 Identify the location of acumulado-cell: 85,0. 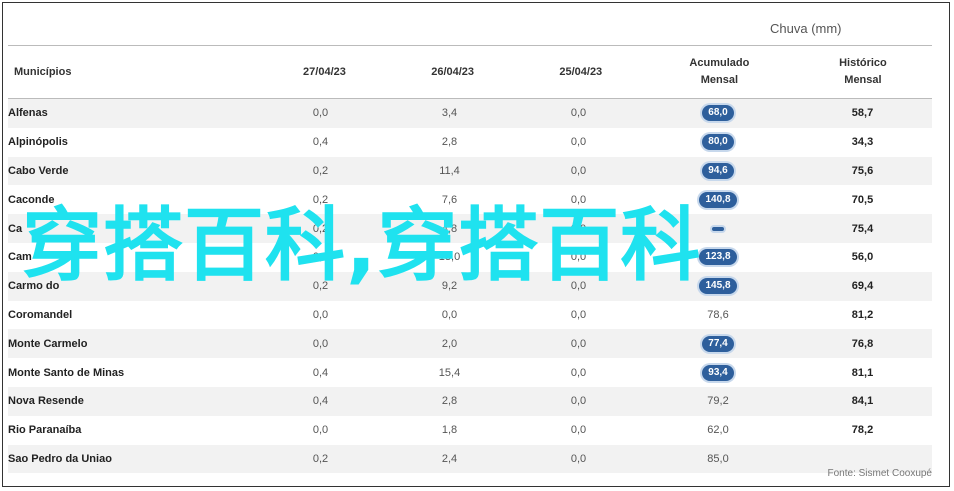
(718, 459).